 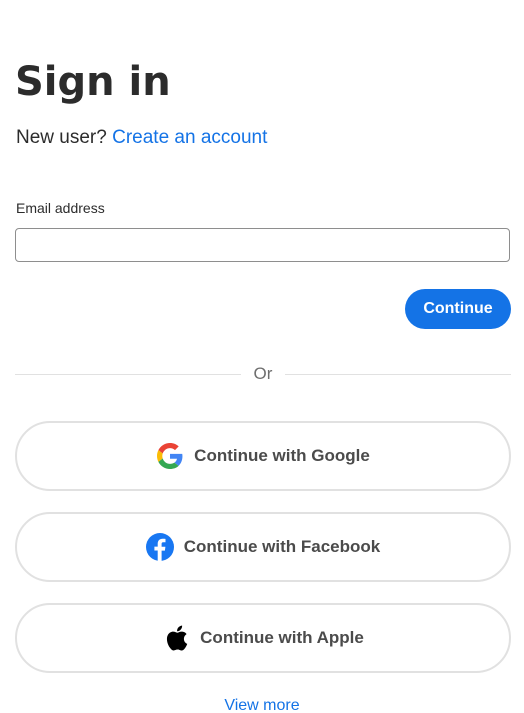 I want to click on page-title: Sign in, so click(x=93, y=82).